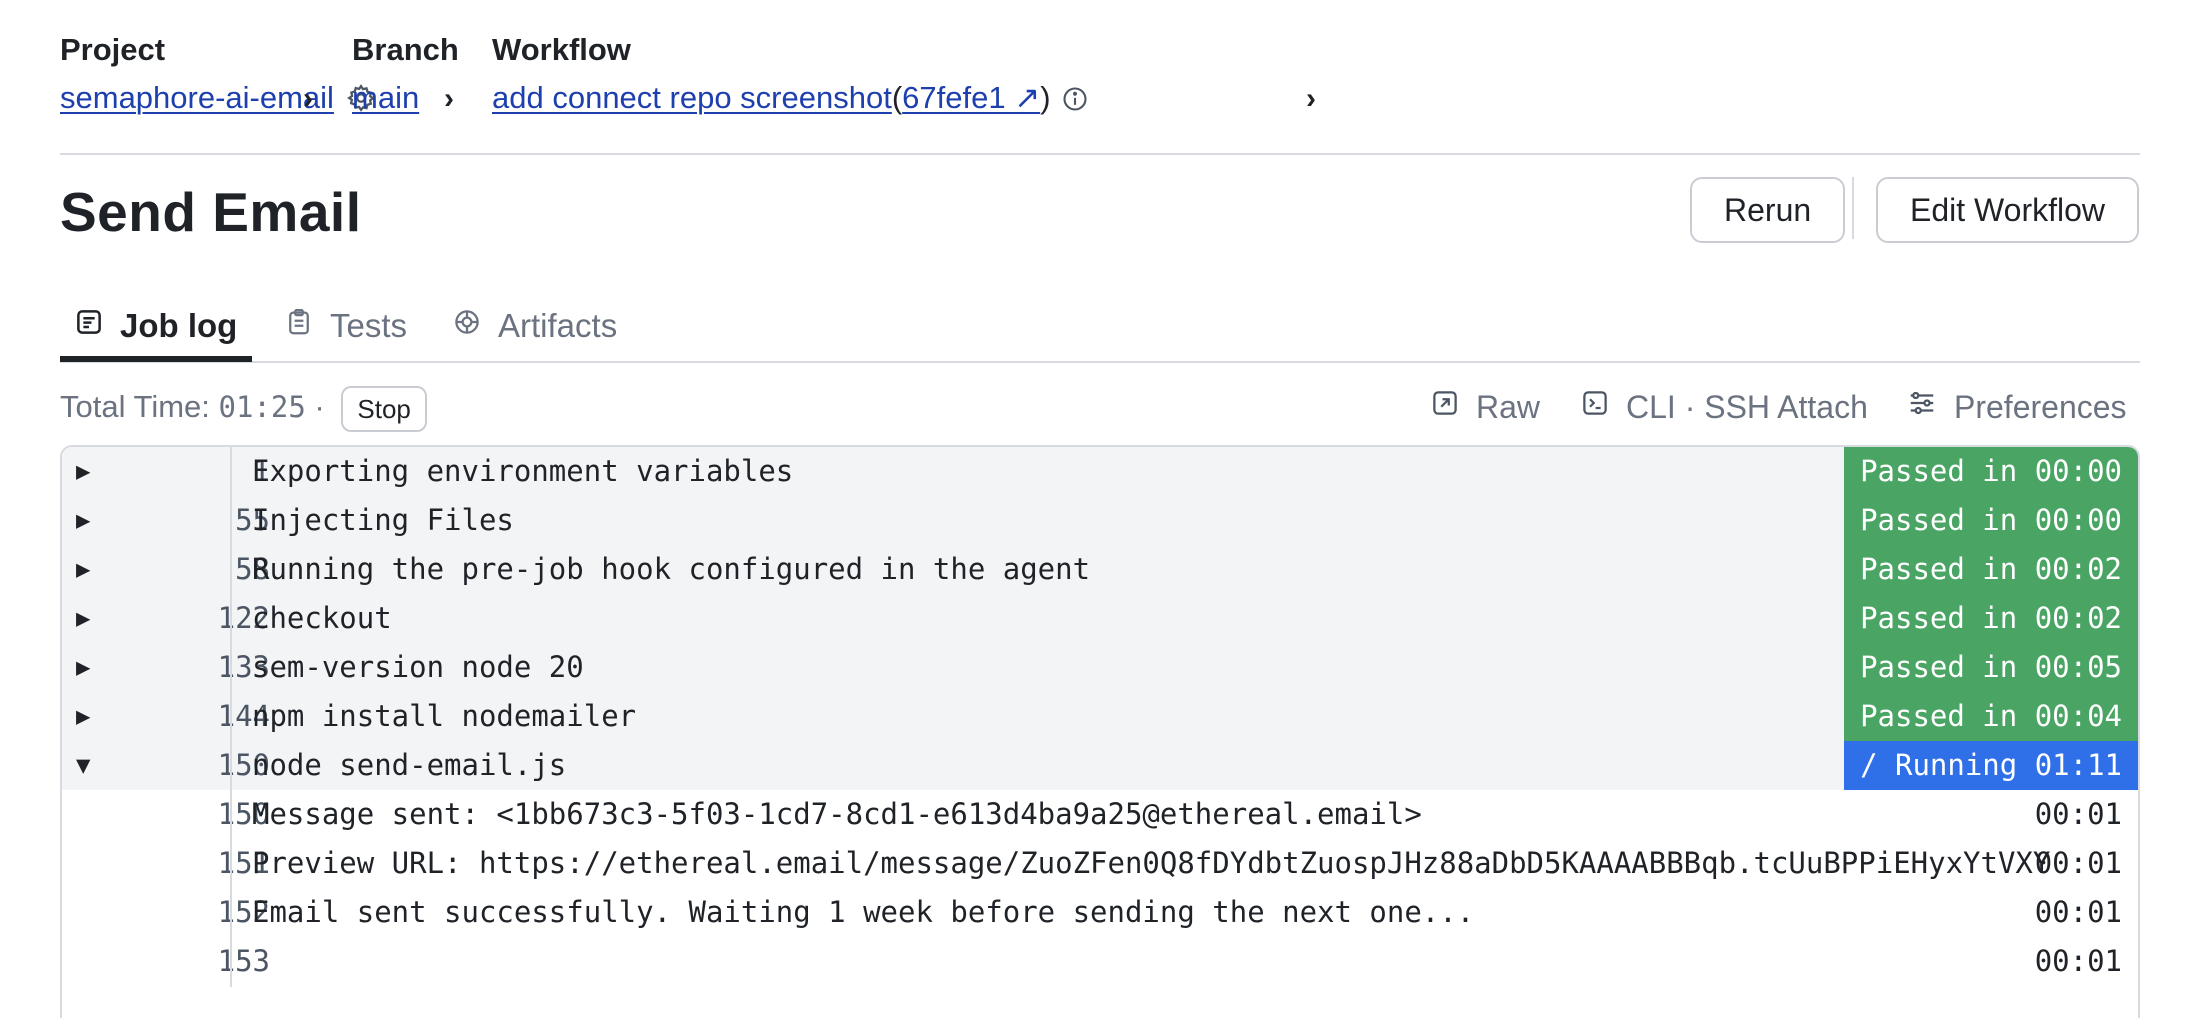  I want to click on command-text: Injecting Files, so click(383, 520).